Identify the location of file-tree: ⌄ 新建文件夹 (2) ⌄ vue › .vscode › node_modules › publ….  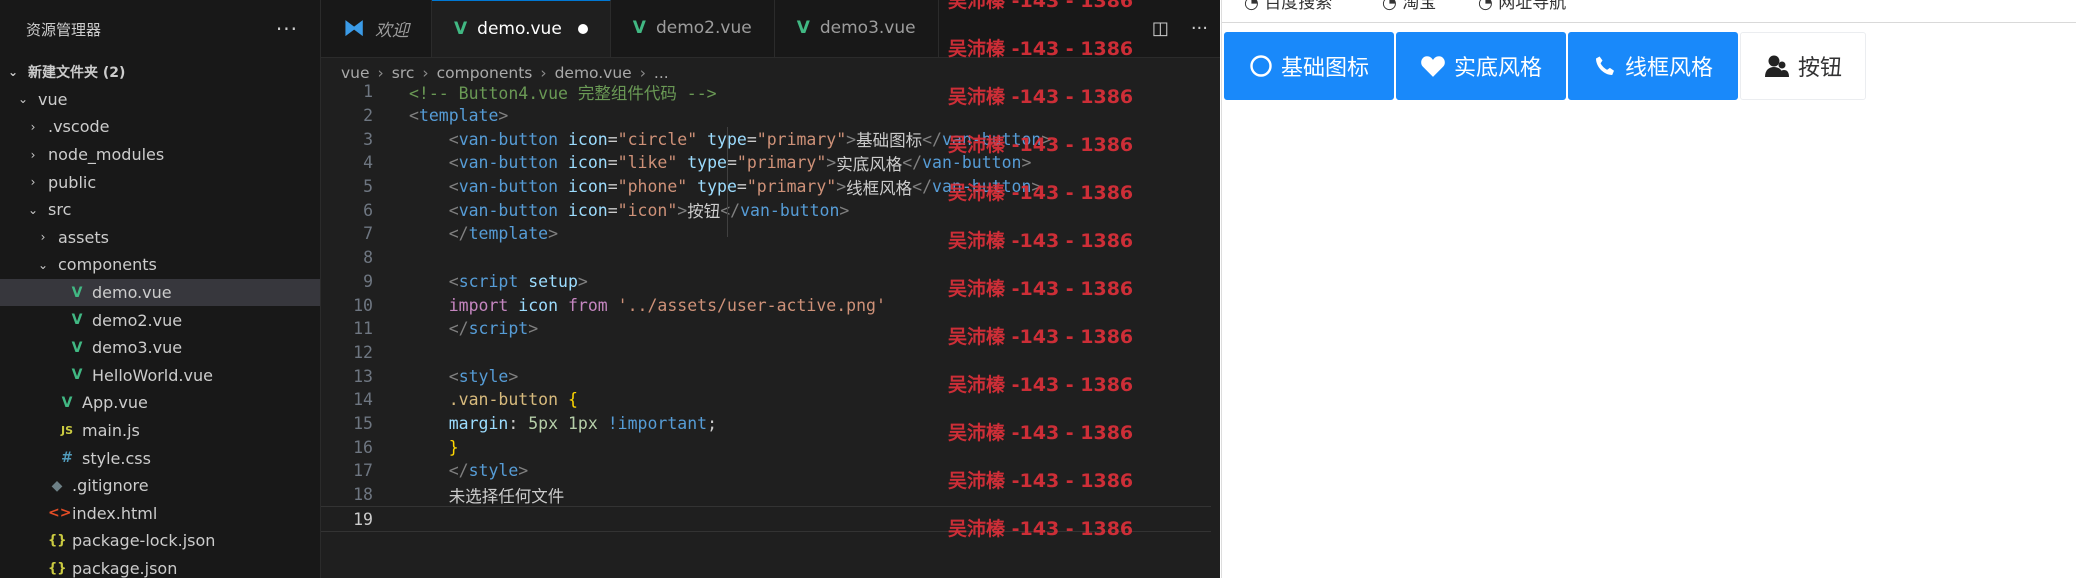
(160, 320).